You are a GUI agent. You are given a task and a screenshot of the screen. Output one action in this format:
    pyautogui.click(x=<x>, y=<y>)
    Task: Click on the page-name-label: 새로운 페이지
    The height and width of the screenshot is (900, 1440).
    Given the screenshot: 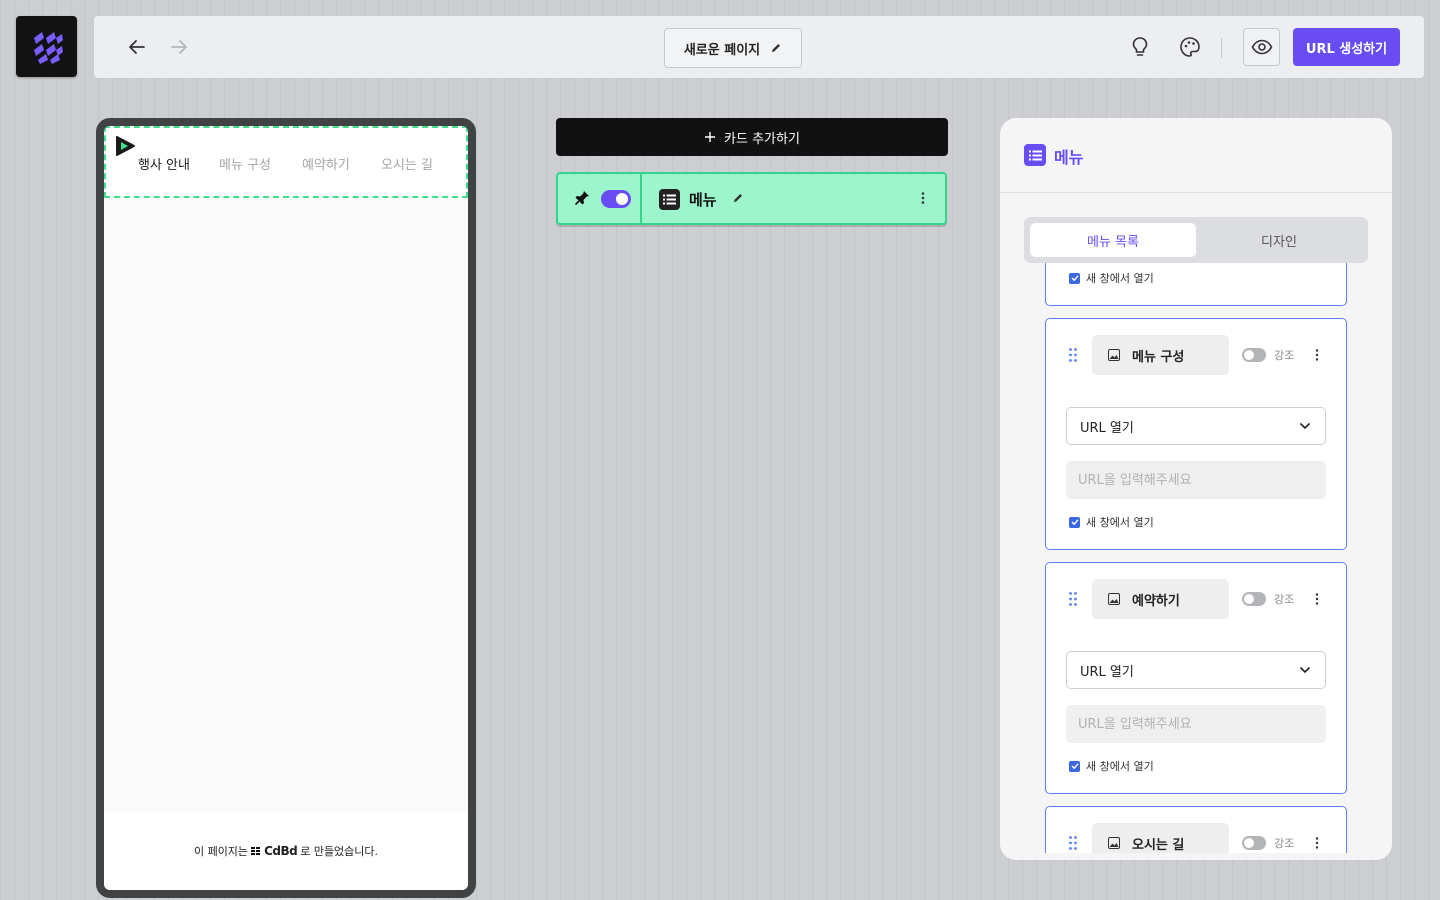 What is the action you would take?
    pyautogui.click(x=722, y=50)
    